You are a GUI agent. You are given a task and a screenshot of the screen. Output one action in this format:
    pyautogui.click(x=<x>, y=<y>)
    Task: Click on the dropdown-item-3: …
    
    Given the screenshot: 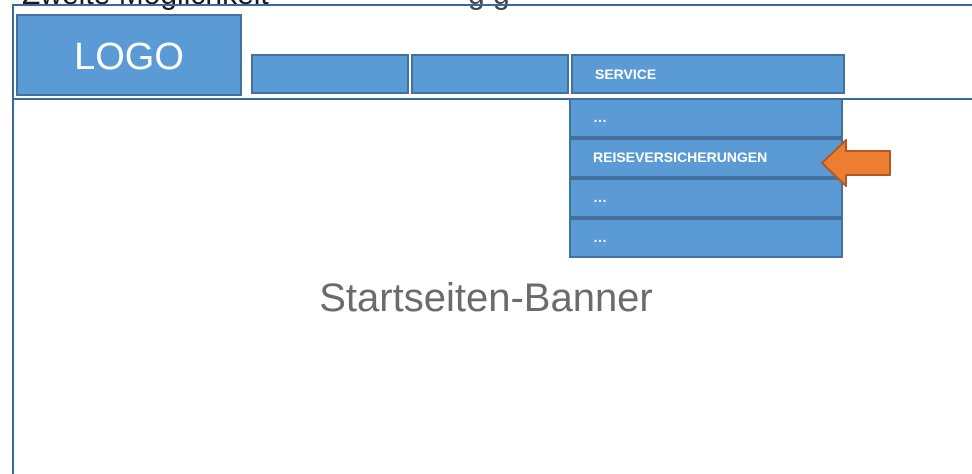 What is the action you would take?
    pyautogui.click(x=706, y=198)
    